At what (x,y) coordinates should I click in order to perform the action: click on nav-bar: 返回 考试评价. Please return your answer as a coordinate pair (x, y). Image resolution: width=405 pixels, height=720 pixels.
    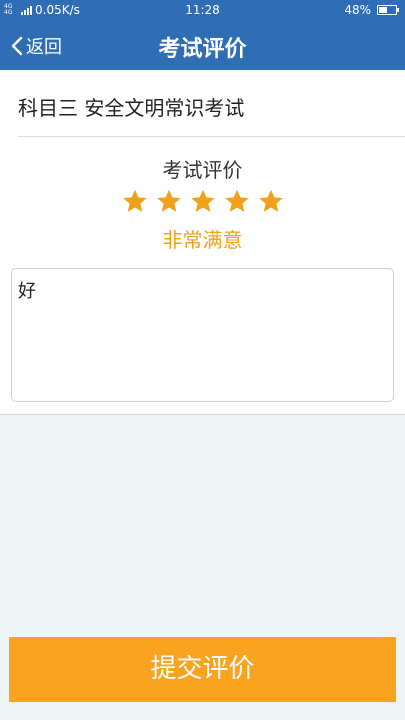
    Looking at the image, I should click on (202, 45).